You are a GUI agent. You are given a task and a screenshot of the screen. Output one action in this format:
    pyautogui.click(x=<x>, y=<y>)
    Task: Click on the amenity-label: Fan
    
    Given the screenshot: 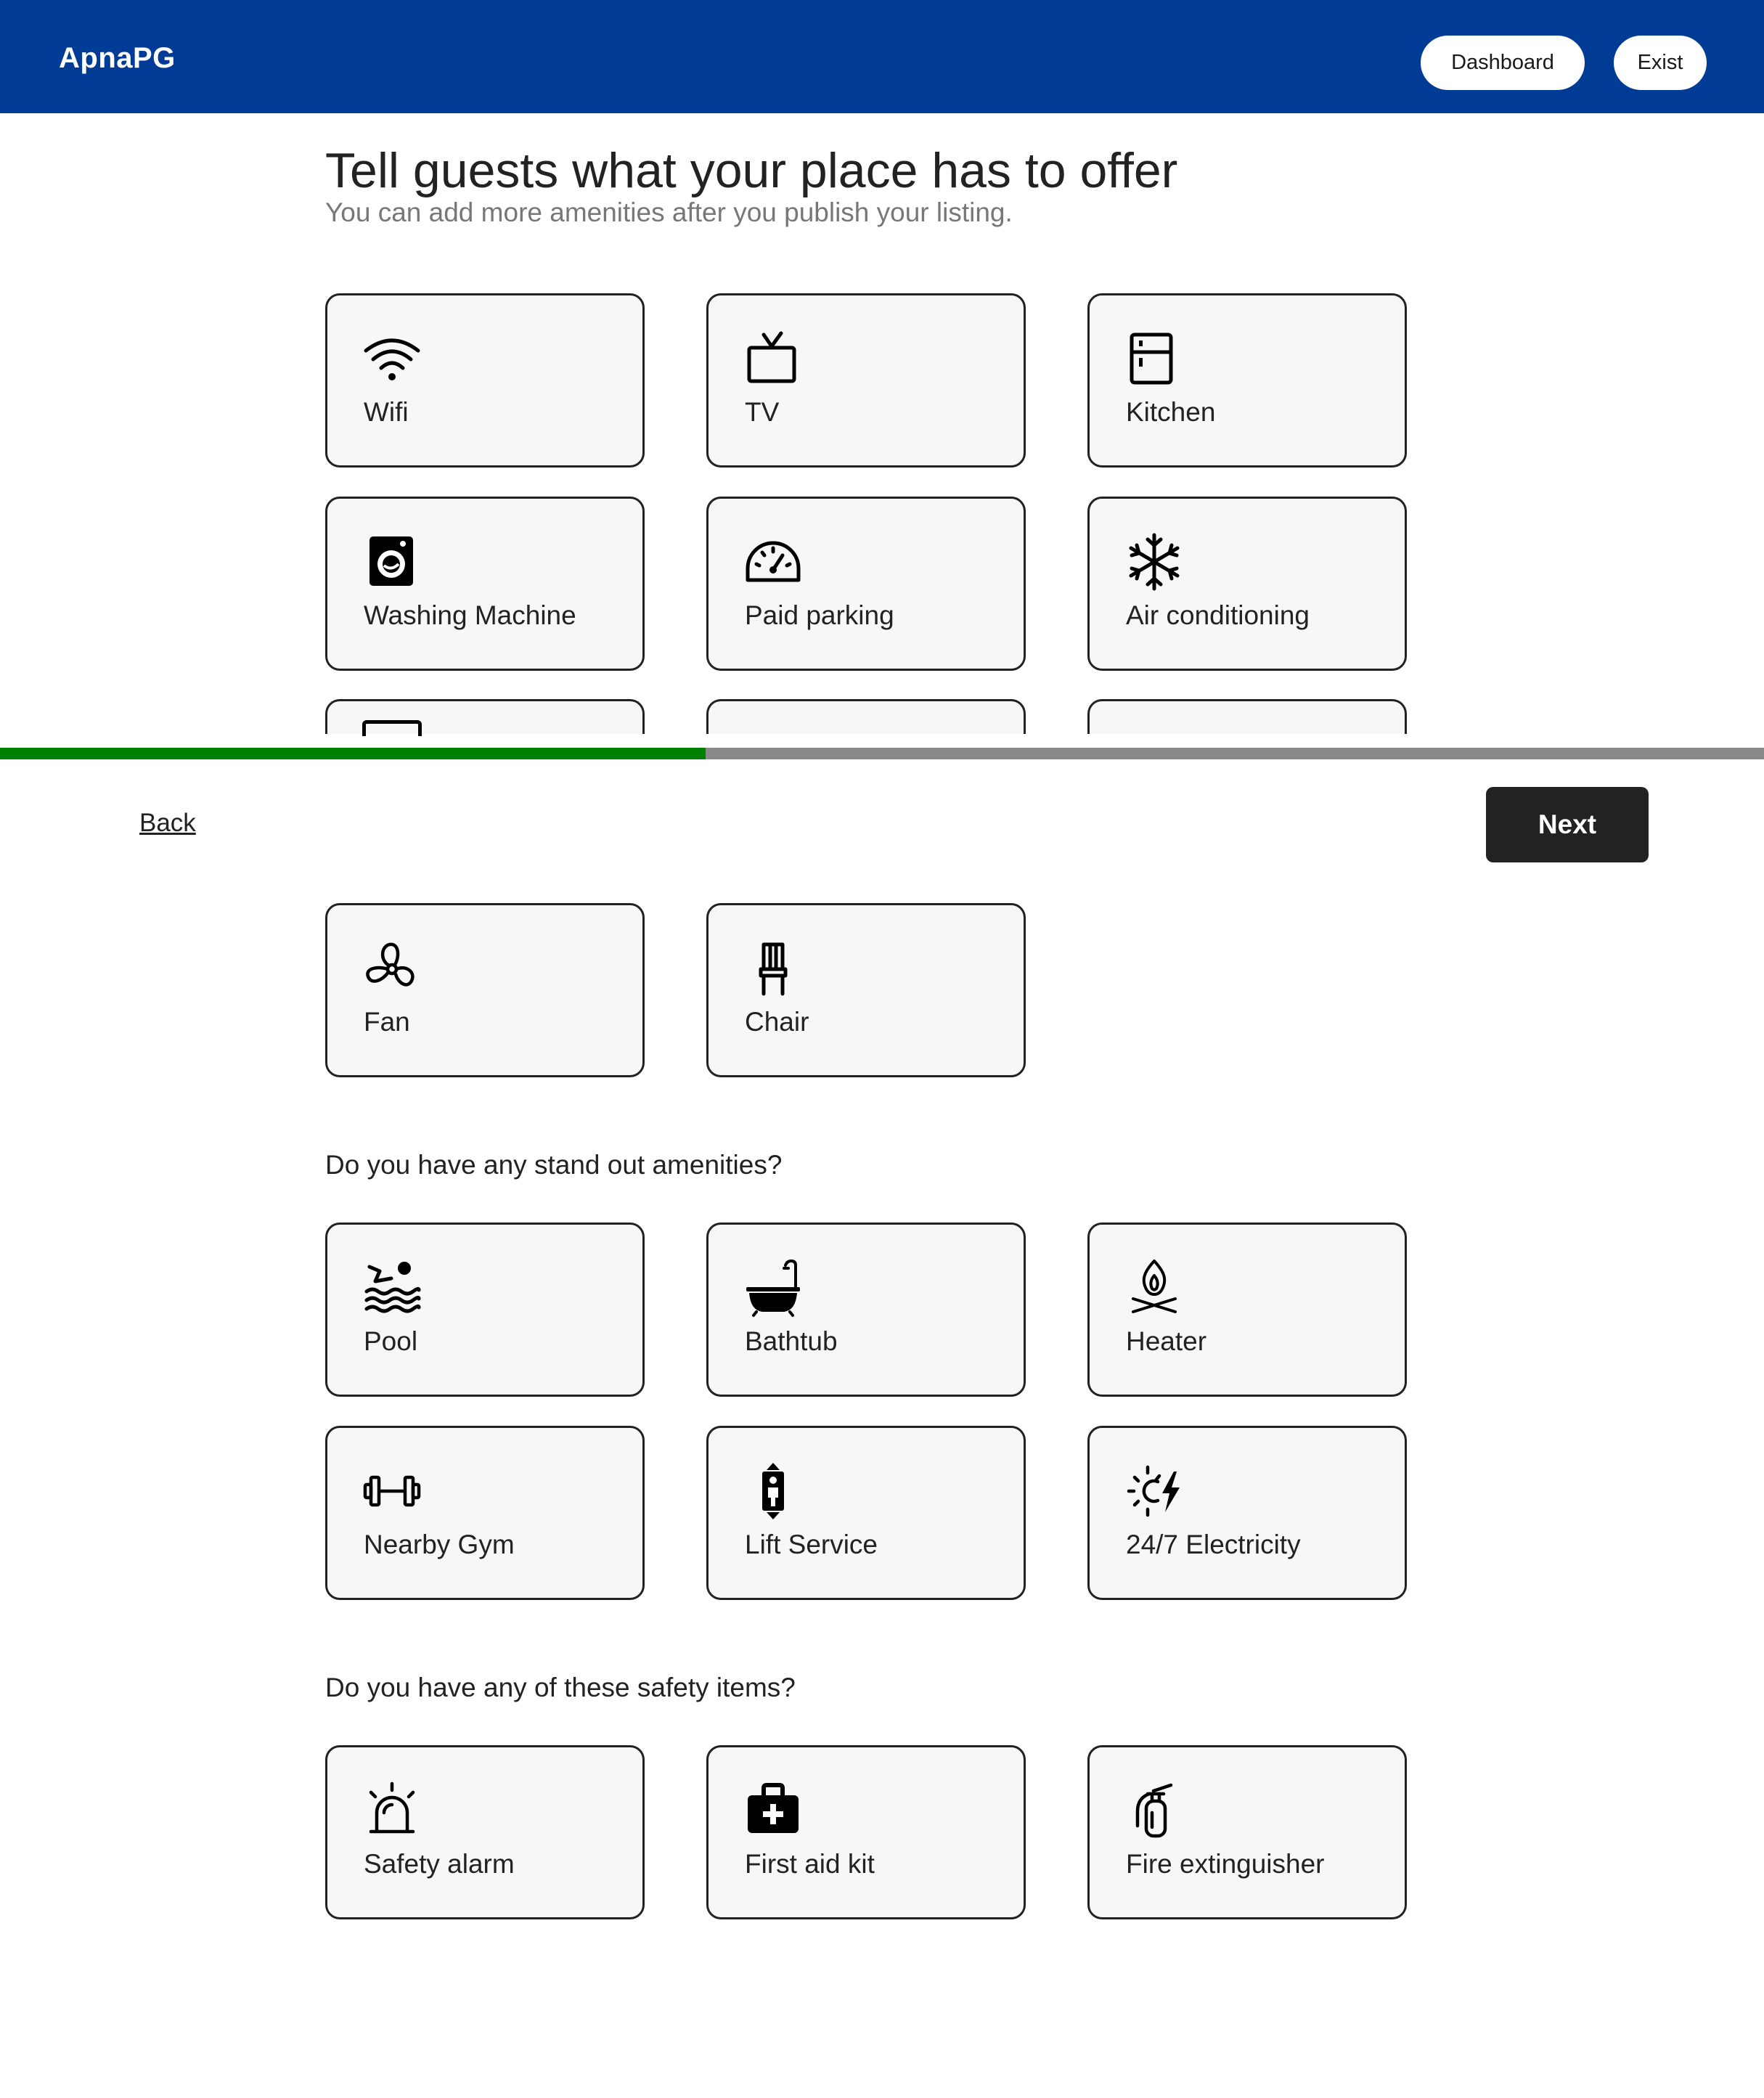 What is the action you would take?
    pyautogui.click(x=387, y=1022)
    